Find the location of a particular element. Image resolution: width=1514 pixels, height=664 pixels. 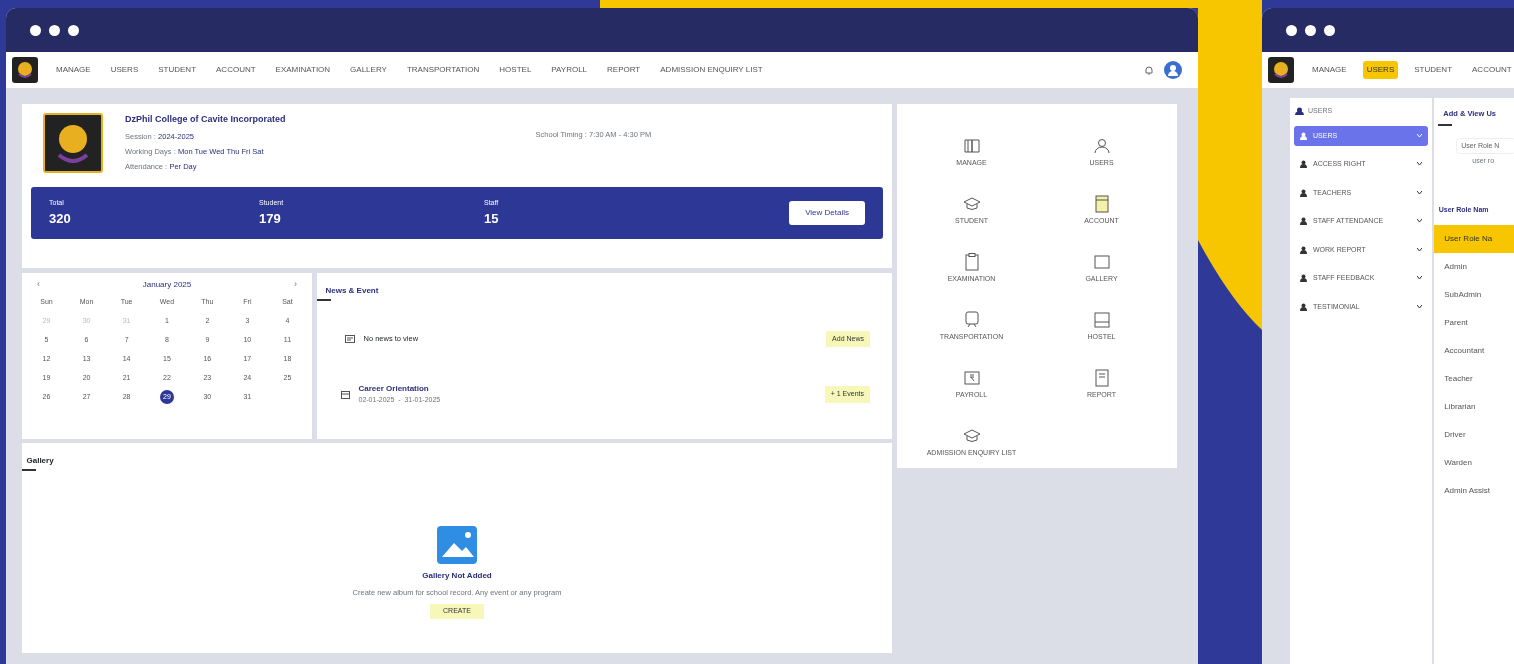

table-cell-text: Teacher is located at coordinates (1458, 379).